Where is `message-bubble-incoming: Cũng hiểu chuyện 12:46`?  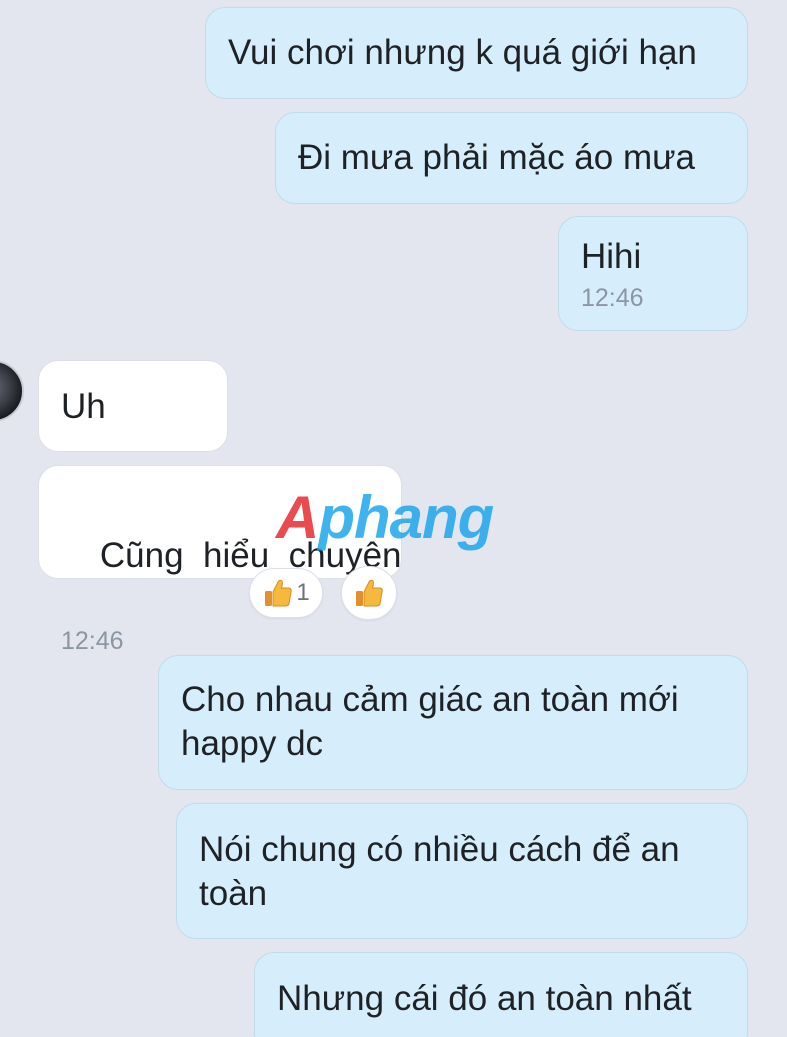
message-bubble-incoming: Cũng hiểu chuyện 12:46 is located at coordinates (220, 560).